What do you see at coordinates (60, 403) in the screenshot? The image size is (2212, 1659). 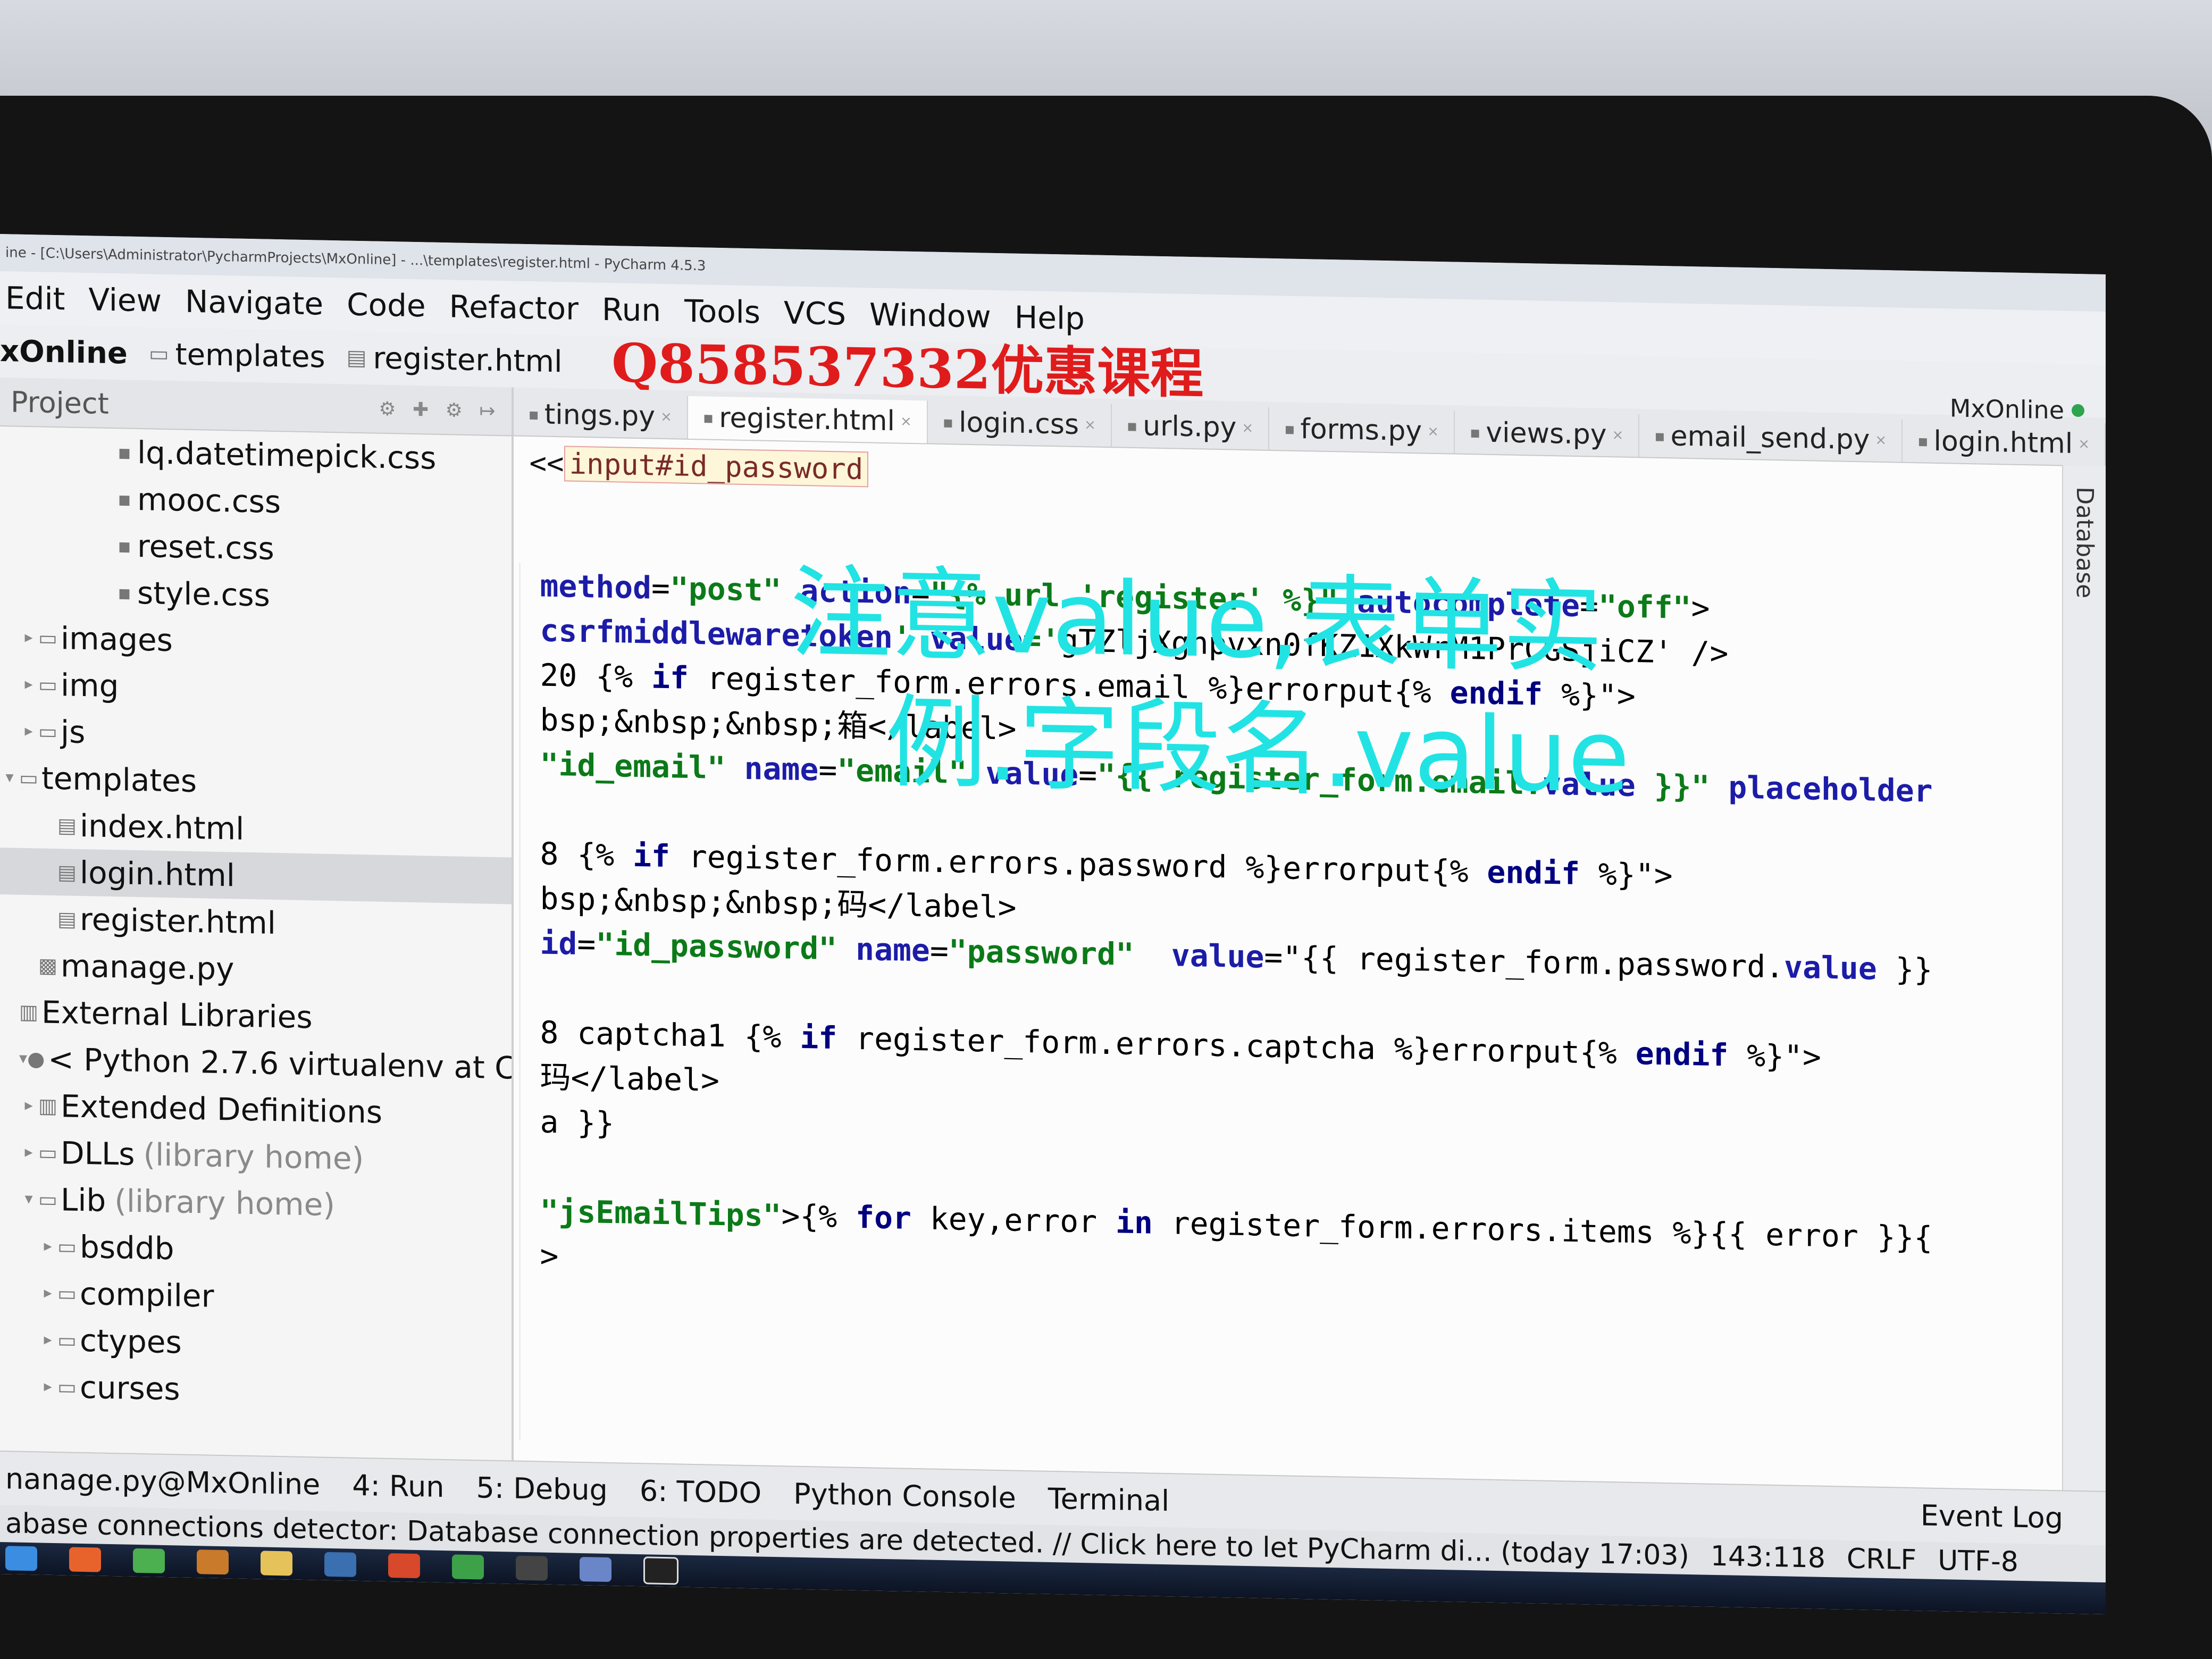 I see `project-panel-title: Project` at bounding box center [60, 403].